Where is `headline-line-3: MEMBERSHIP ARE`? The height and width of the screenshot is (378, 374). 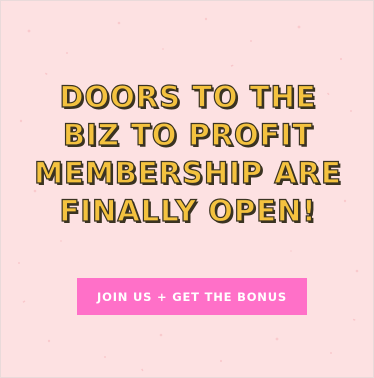
headline-line-3: MEMBERSHIP ARE is located at coordinates (188, 172).